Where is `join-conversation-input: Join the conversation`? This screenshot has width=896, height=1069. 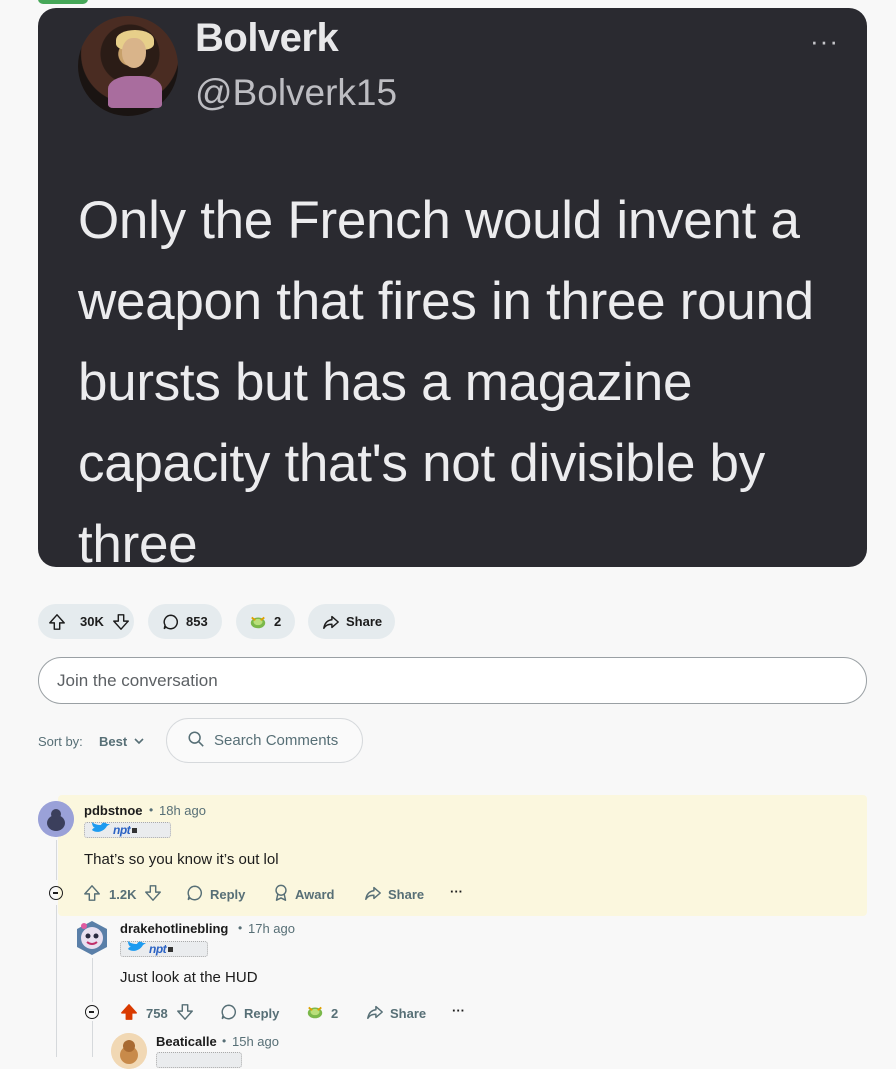 join-conversation-input: Join the conversation is located at coordinates (452, 680).